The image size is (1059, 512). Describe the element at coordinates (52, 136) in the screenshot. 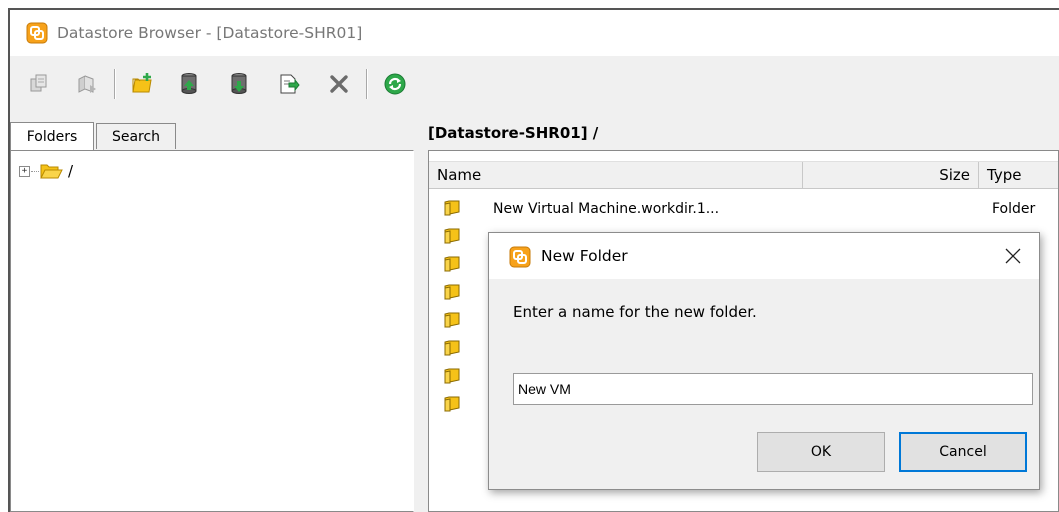

I see `tab-folders: Folders` at that location.